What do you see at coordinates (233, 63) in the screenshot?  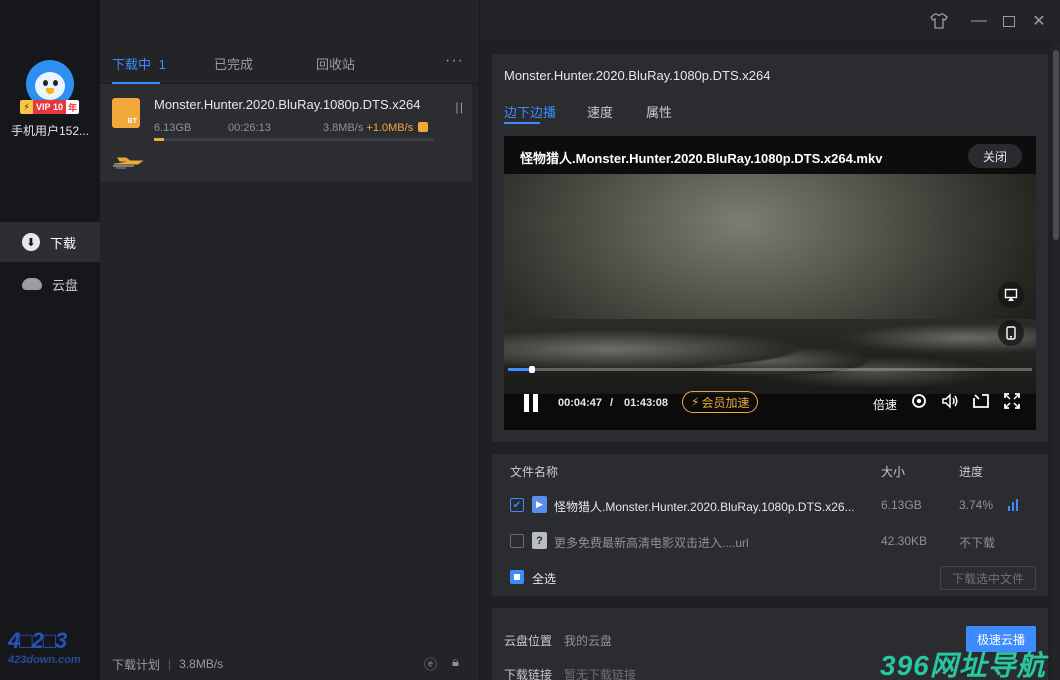 I see `tab-completed: 已完成` at bounding box center [233, 63].